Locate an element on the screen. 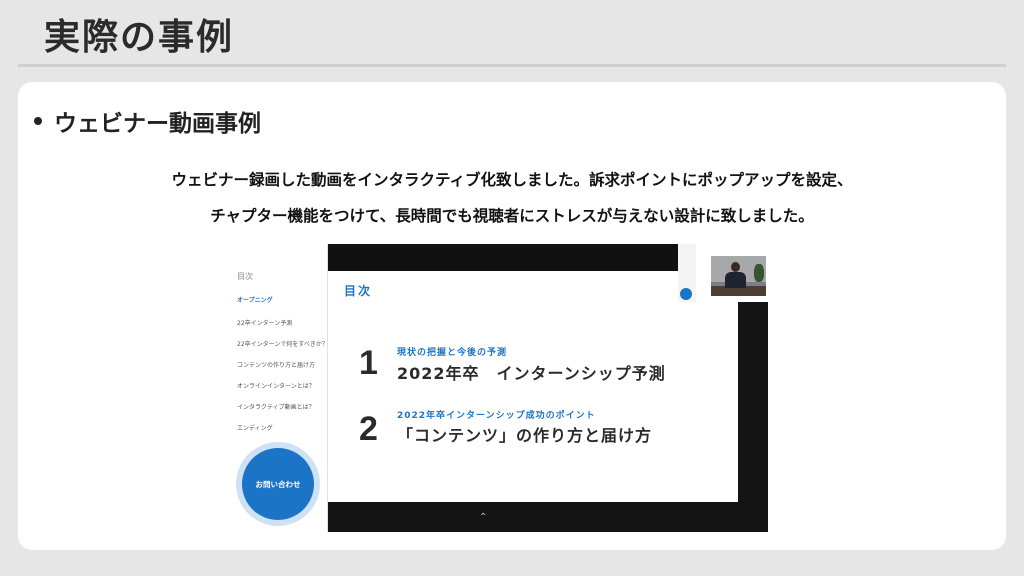  title-divider is located at coordinates (512, 65).